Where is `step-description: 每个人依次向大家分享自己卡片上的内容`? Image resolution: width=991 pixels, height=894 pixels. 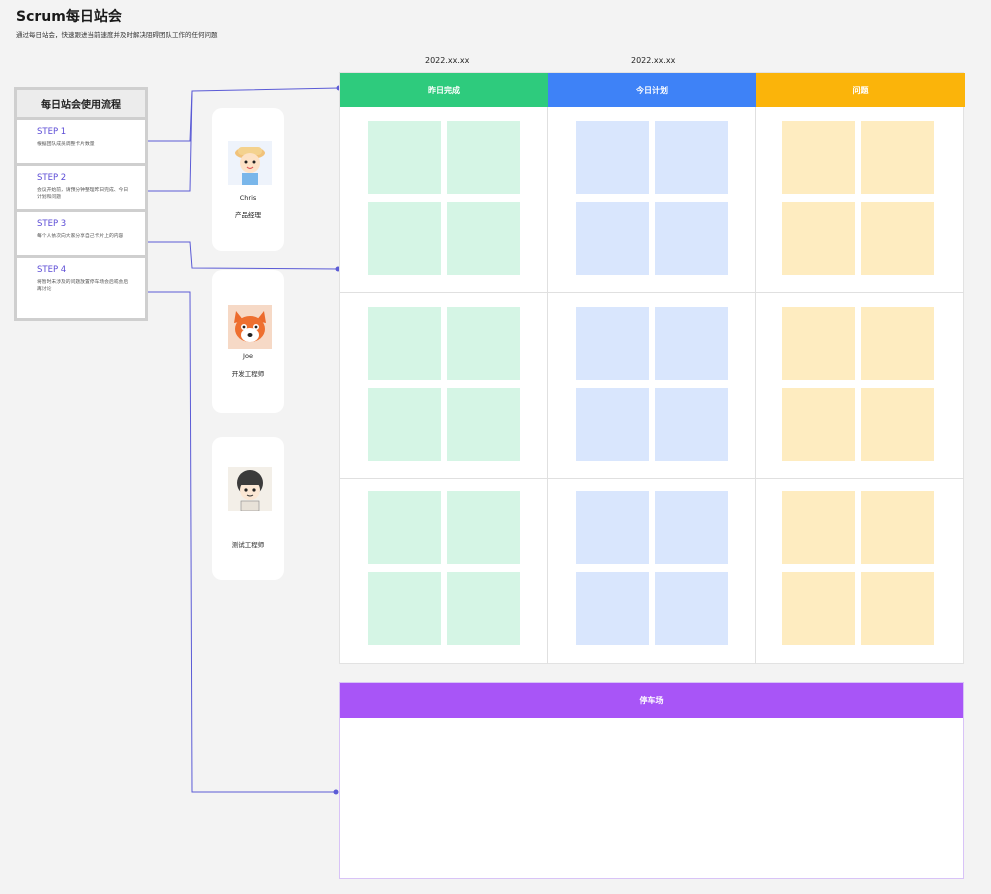 step-description: 每个人依次向大家分享自己卡片上的内容 is located at coordinates (80, 236).